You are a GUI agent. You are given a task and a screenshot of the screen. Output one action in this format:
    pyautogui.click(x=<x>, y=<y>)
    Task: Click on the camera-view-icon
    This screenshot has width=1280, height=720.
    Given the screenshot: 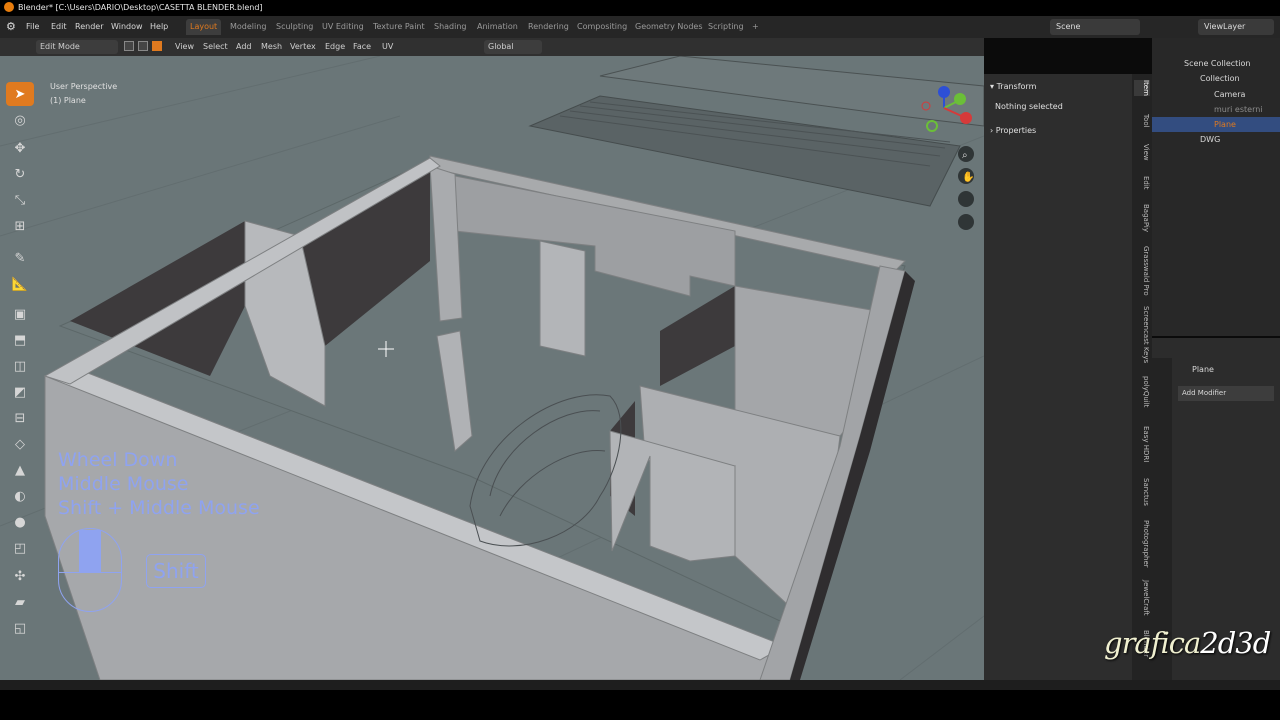 What is the action you would take?
    pyautogui.click(x=966, y=199)
    